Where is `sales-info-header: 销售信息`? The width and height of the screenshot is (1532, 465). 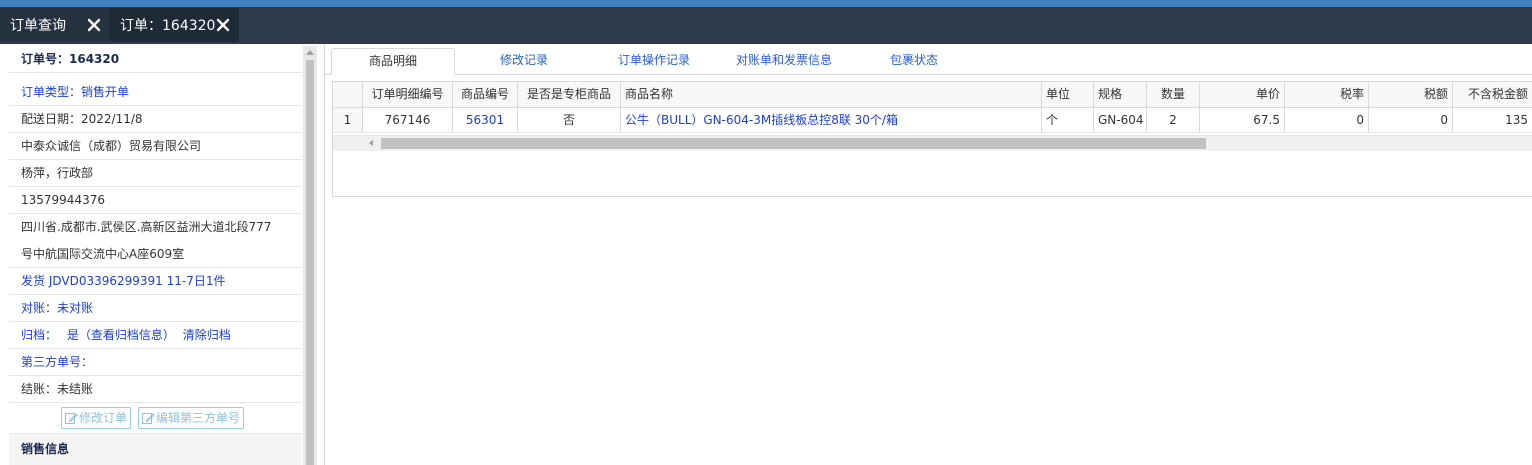
sales-info-header: 销售信息 is located at coordinates (155, 449).